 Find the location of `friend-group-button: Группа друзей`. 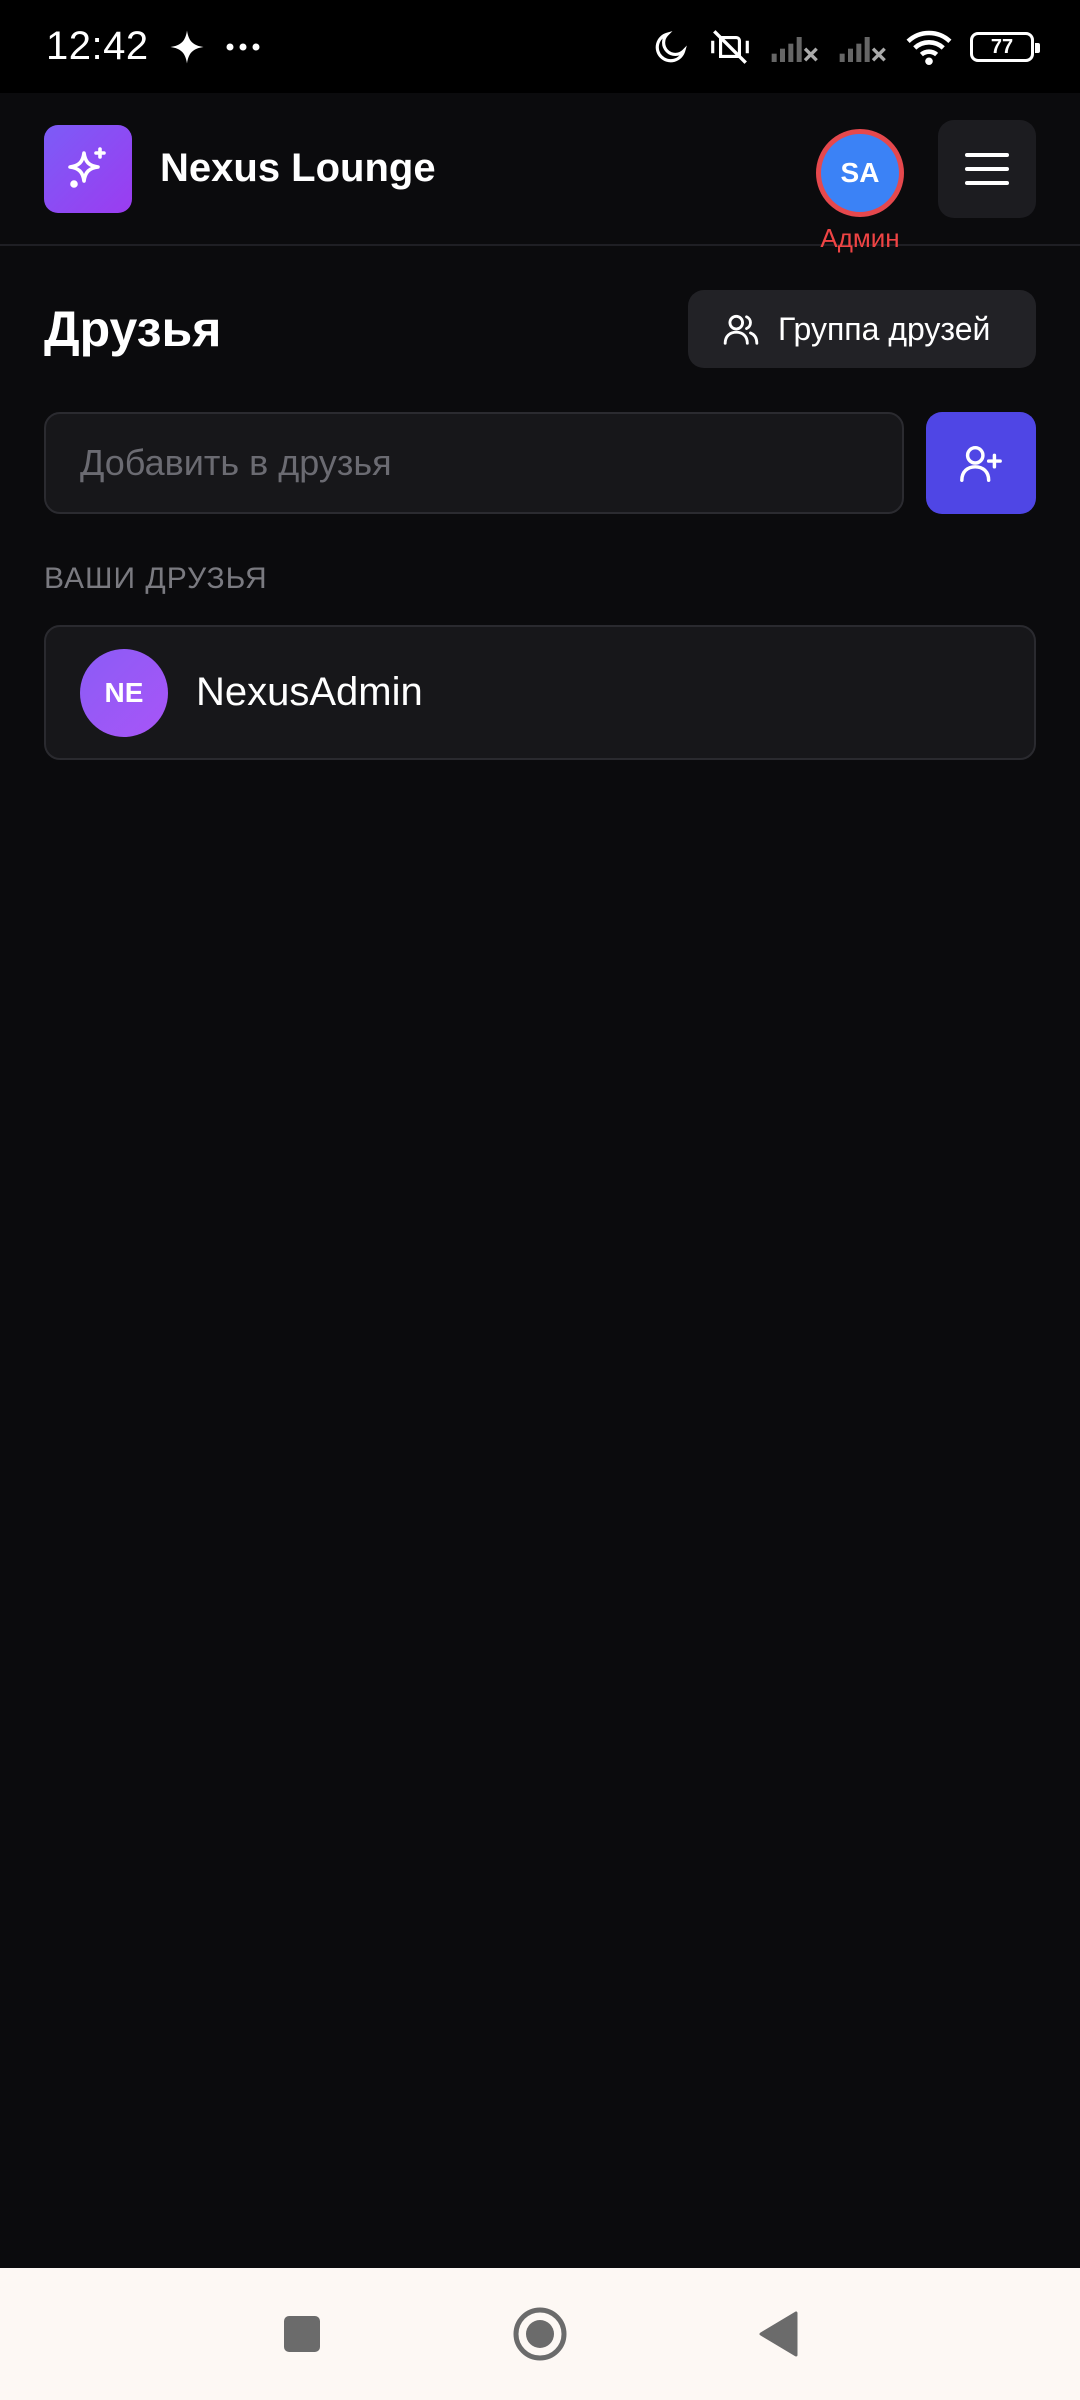

friend-group-button: Группа друзей is located at coordinates (862, 329).